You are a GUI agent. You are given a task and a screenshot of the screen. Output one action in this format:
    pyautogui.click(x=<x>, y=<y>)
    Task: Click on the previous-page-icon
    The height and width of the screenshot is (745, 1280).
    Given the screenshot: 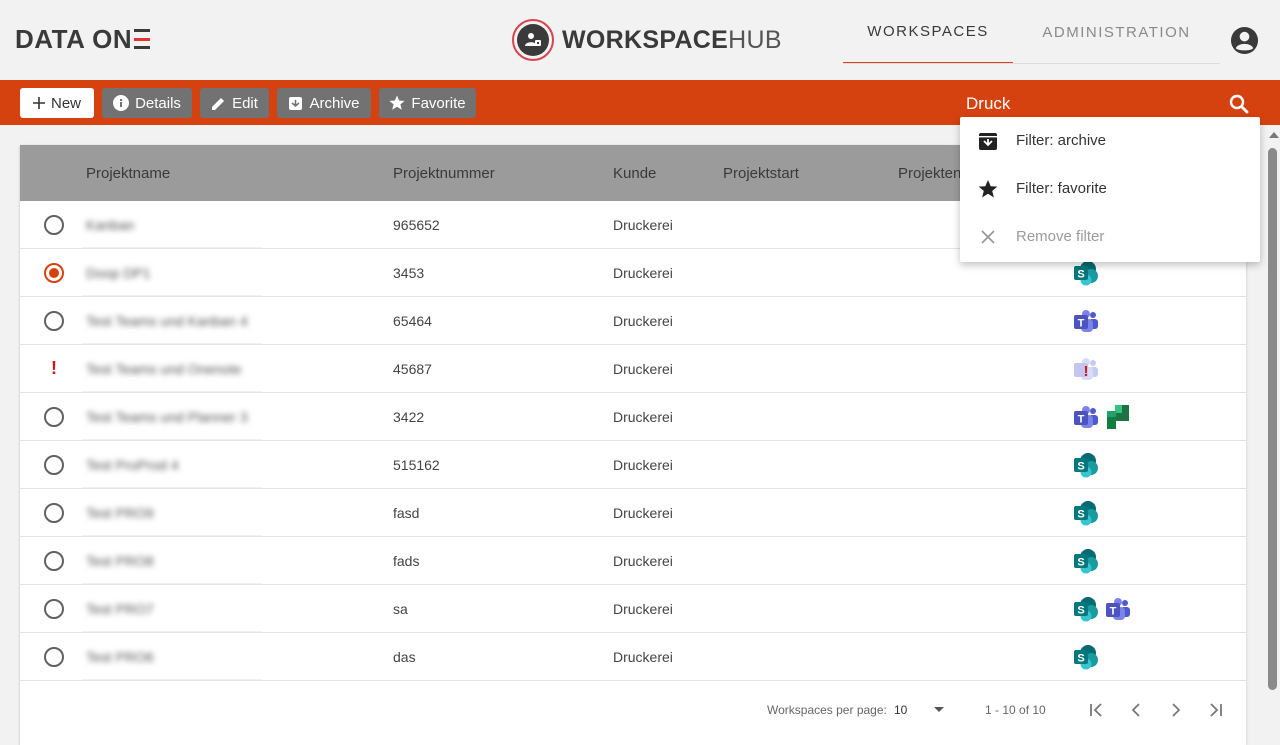 What is the action you would take?
    pyautogui.click(x=1136, y=710)
    